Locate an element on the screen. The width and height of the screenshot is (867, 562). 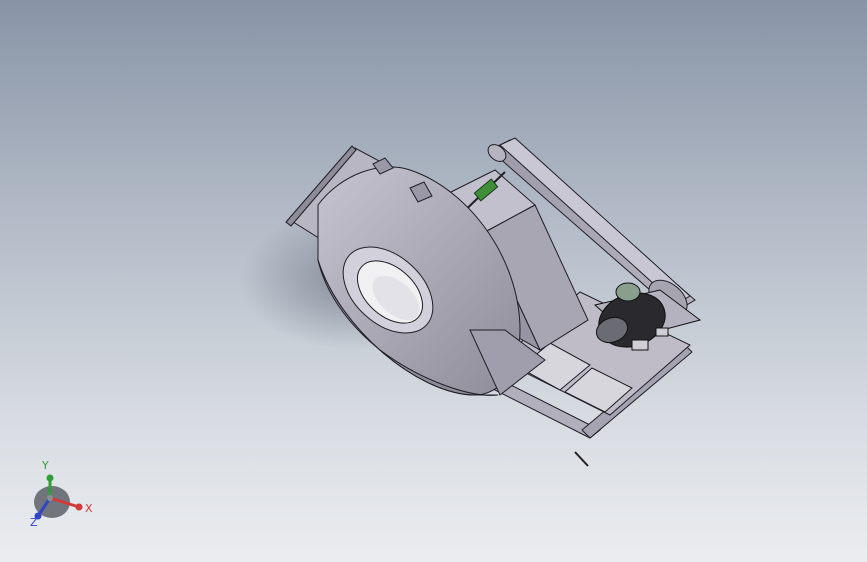
triad-x-label: X is located at coordinates (89, 508).